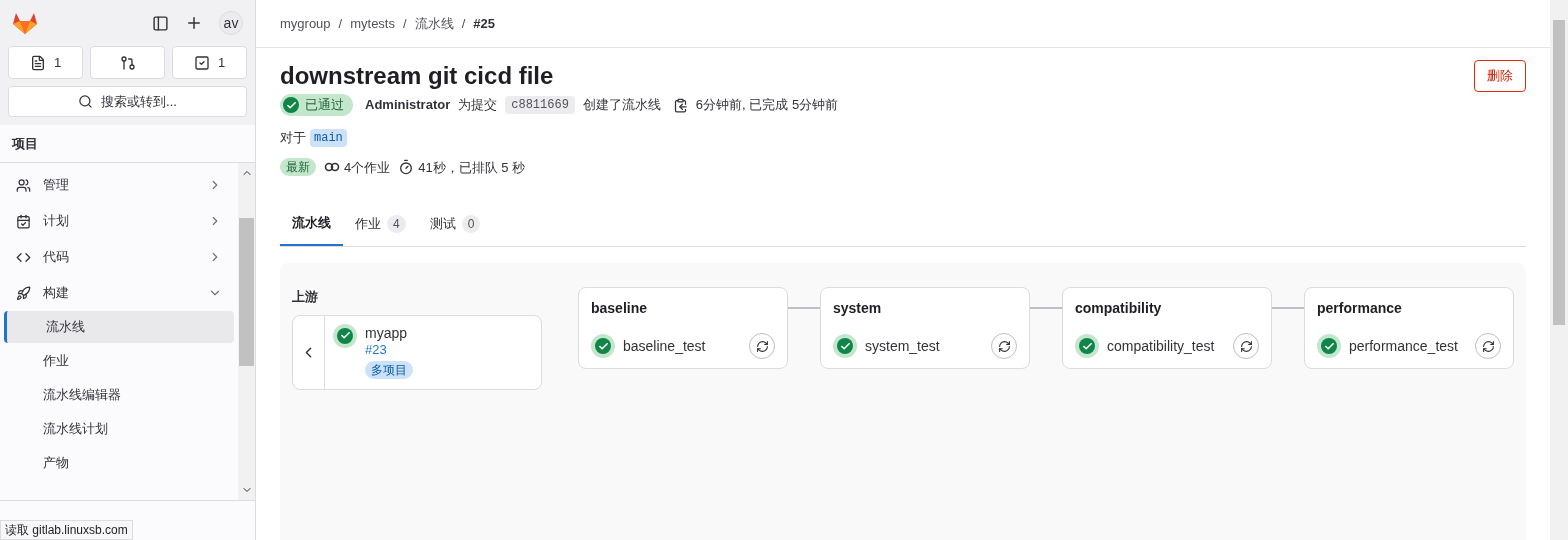  I want to click on author-name: Administrator, so click(408, 105).